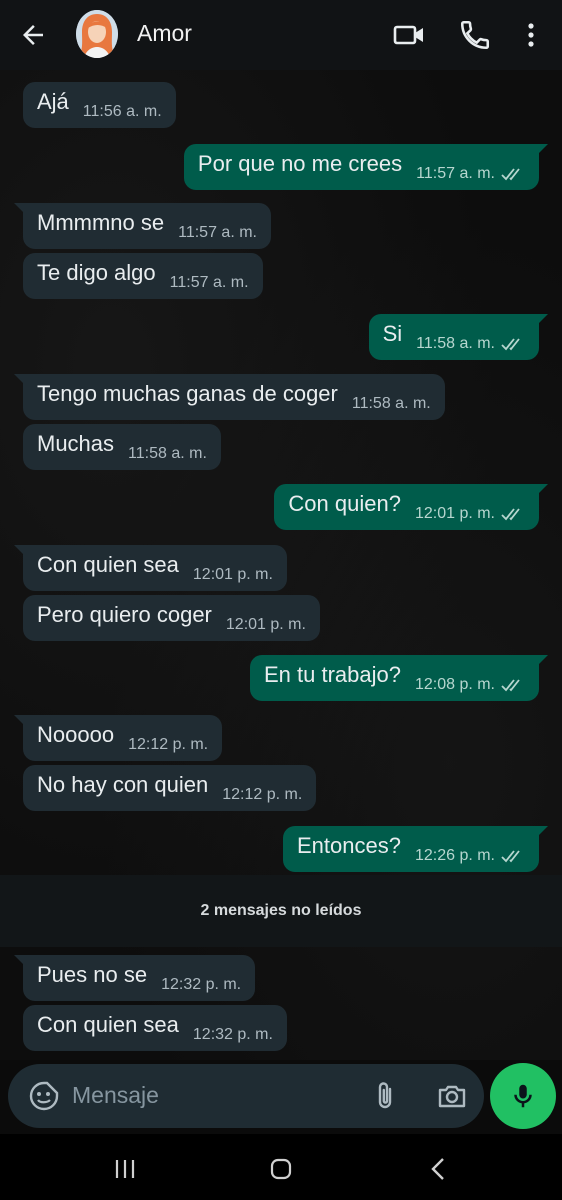  I want to click on message-incoming: Con quien sea 12:32 p. m., so click(155, 1028).